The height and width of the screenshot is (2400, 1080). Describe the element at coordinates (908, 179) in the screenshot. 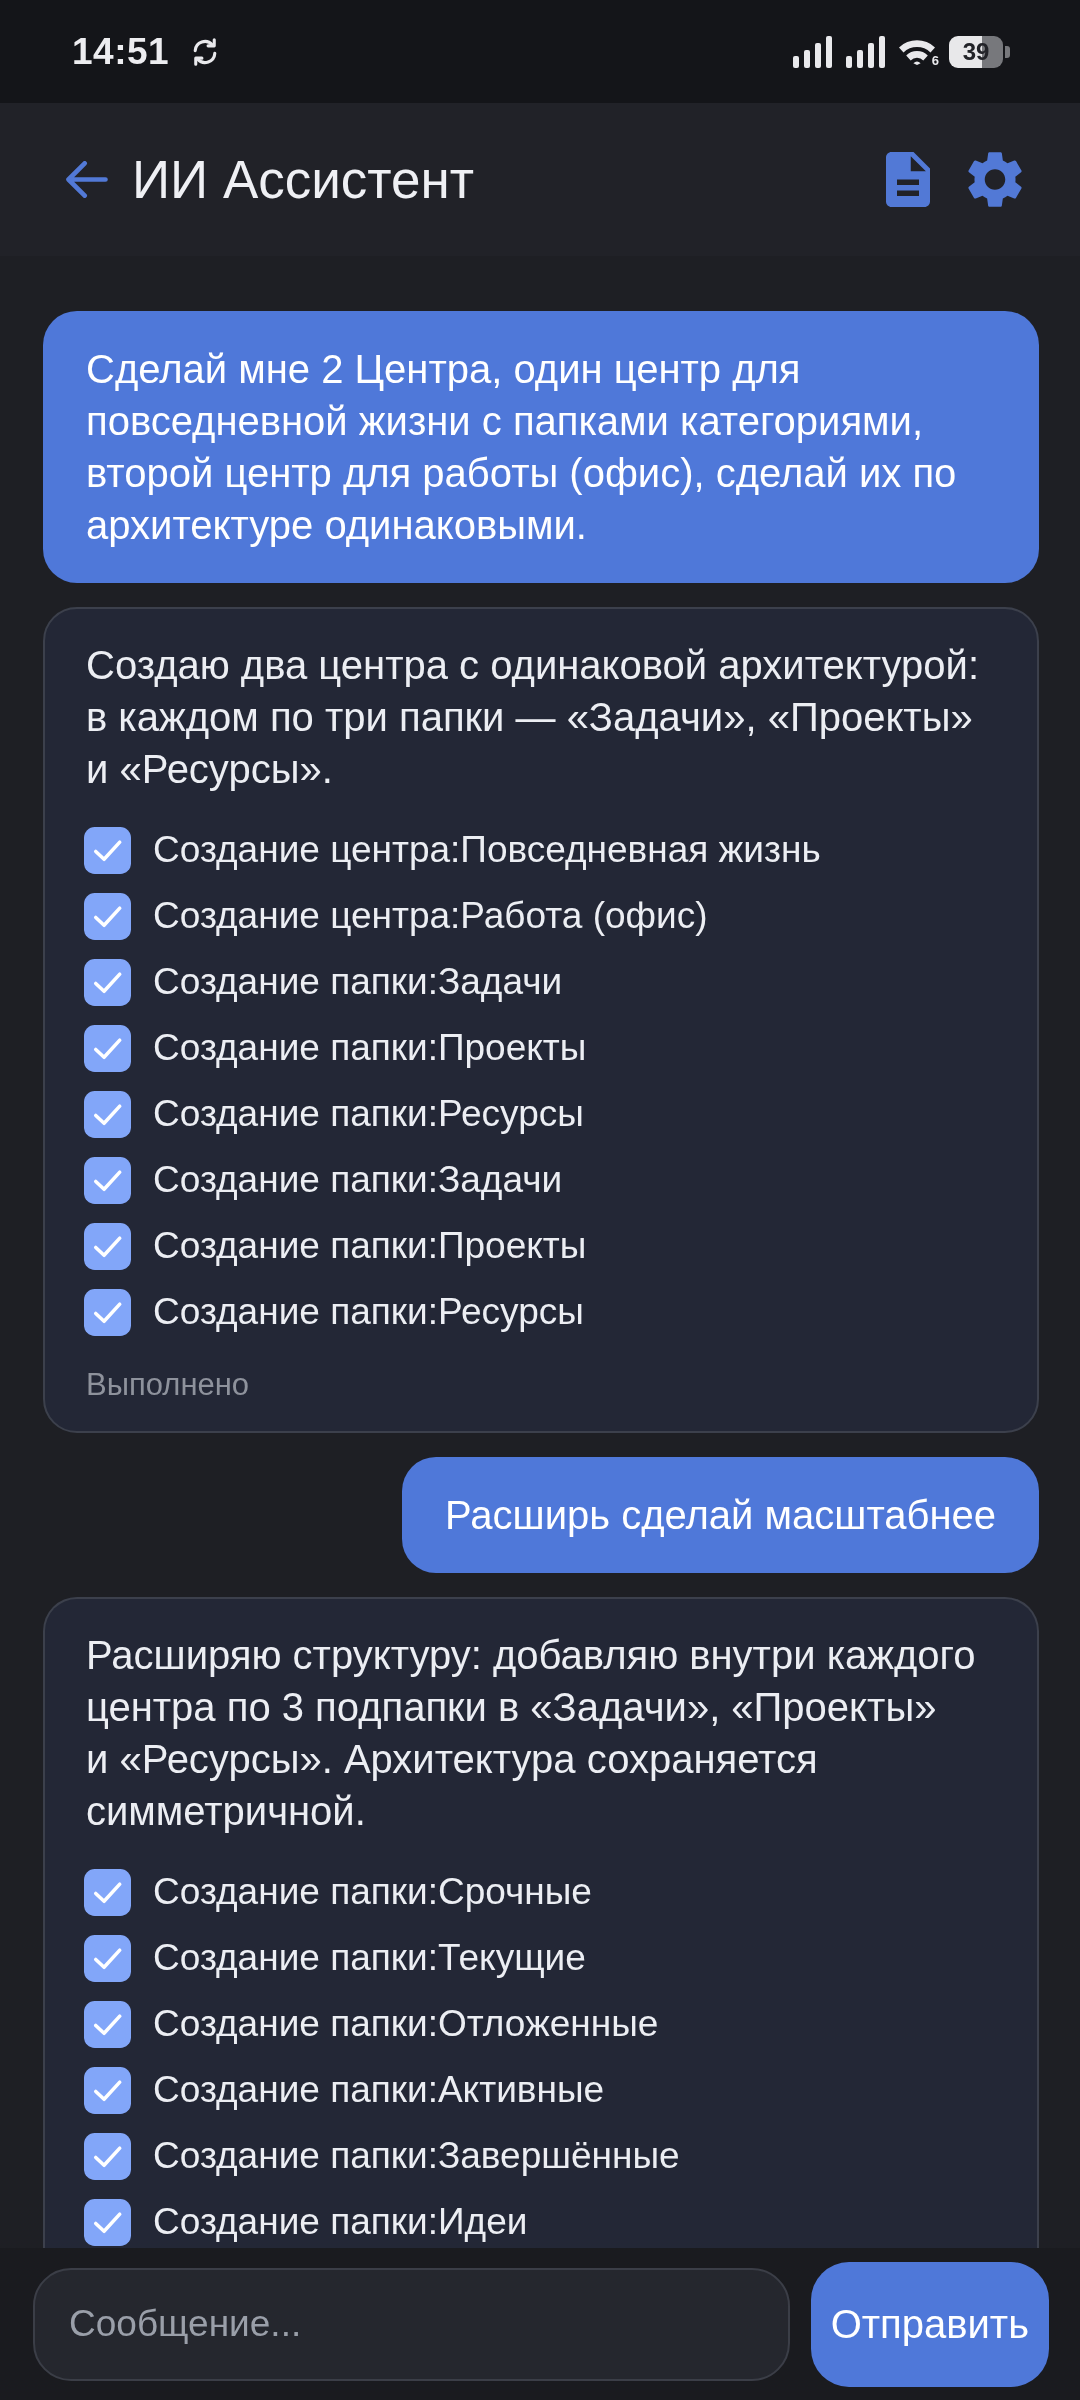

I see `document-icon` at that location.